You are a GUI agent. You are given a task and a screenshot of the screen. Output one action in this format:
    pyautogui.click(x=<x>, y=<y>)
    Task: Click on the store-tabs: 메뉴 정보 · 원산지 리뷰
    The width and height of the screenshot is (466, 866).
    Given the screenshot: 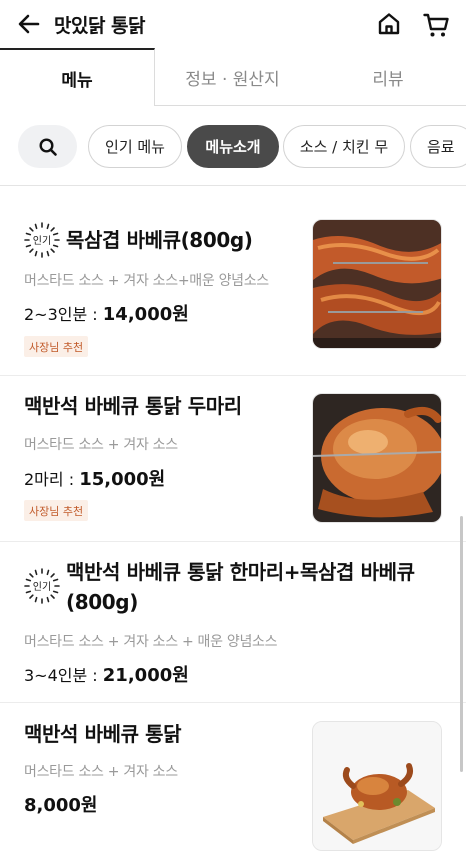 What is the action you would take?
    pyautogui.click(x=233, y=77)
    